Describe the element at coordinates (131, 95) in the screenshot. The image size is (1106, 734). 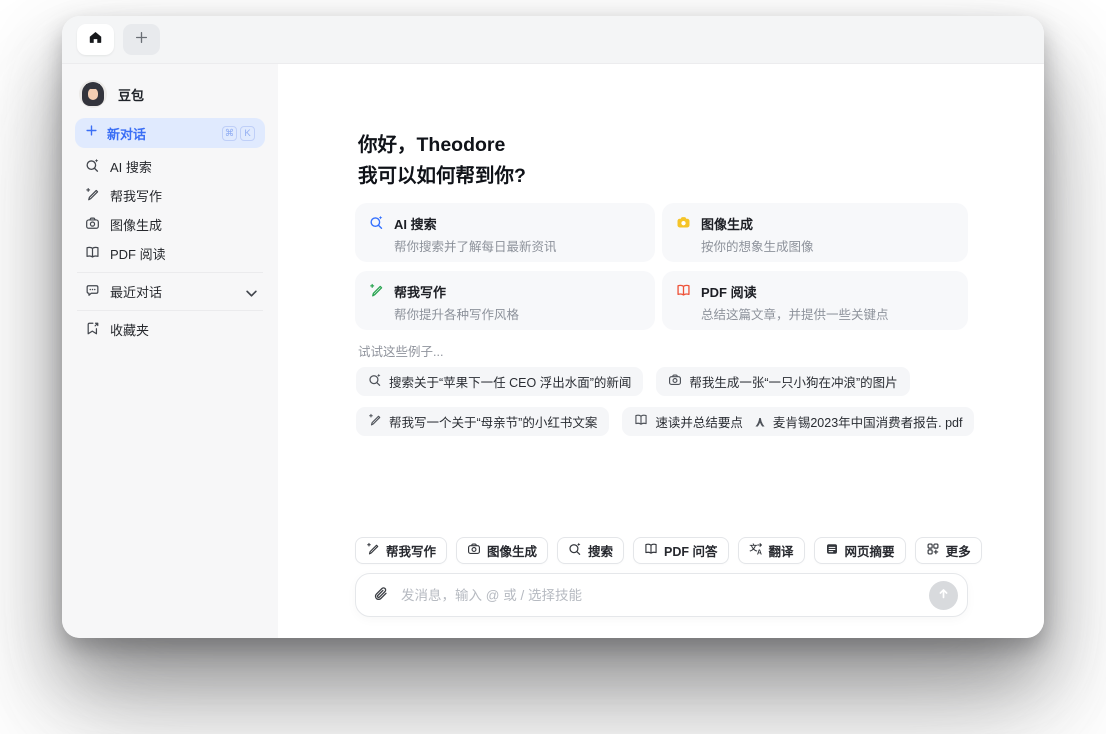
I see `profile-name: 豆包` at that location.